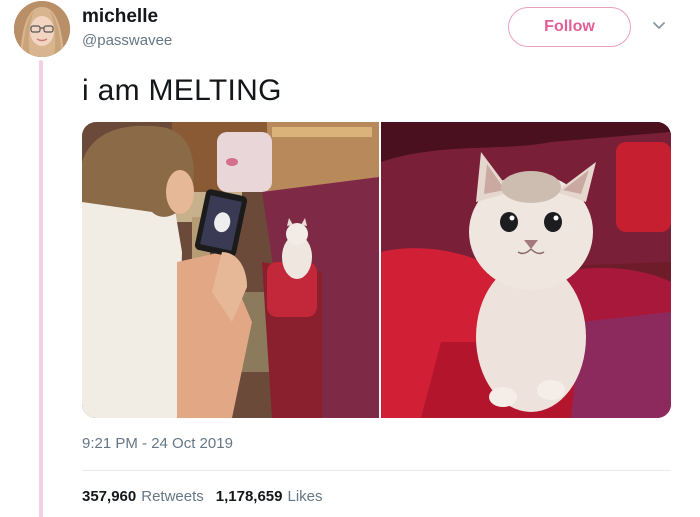 The width and height of the screenshot is (700, 517). What do you see at coordinates (109, 496) in the screenshot?
I see `retweets-count: 357,960` at bounding box center [109, 496].